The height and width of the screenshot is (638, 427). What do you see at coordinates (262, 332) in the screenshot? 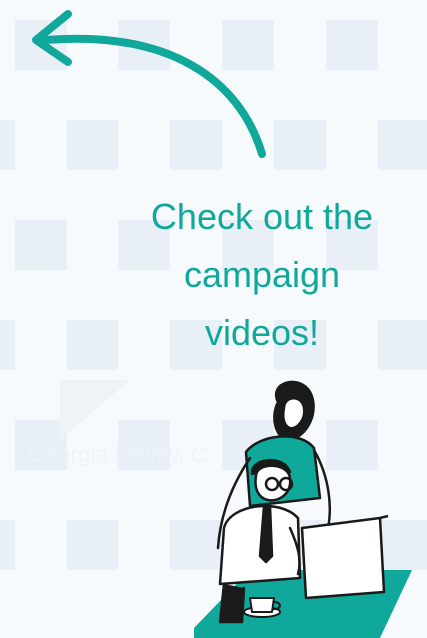
I see `callout-line-3: videos!` at bounding box center [262, 332].